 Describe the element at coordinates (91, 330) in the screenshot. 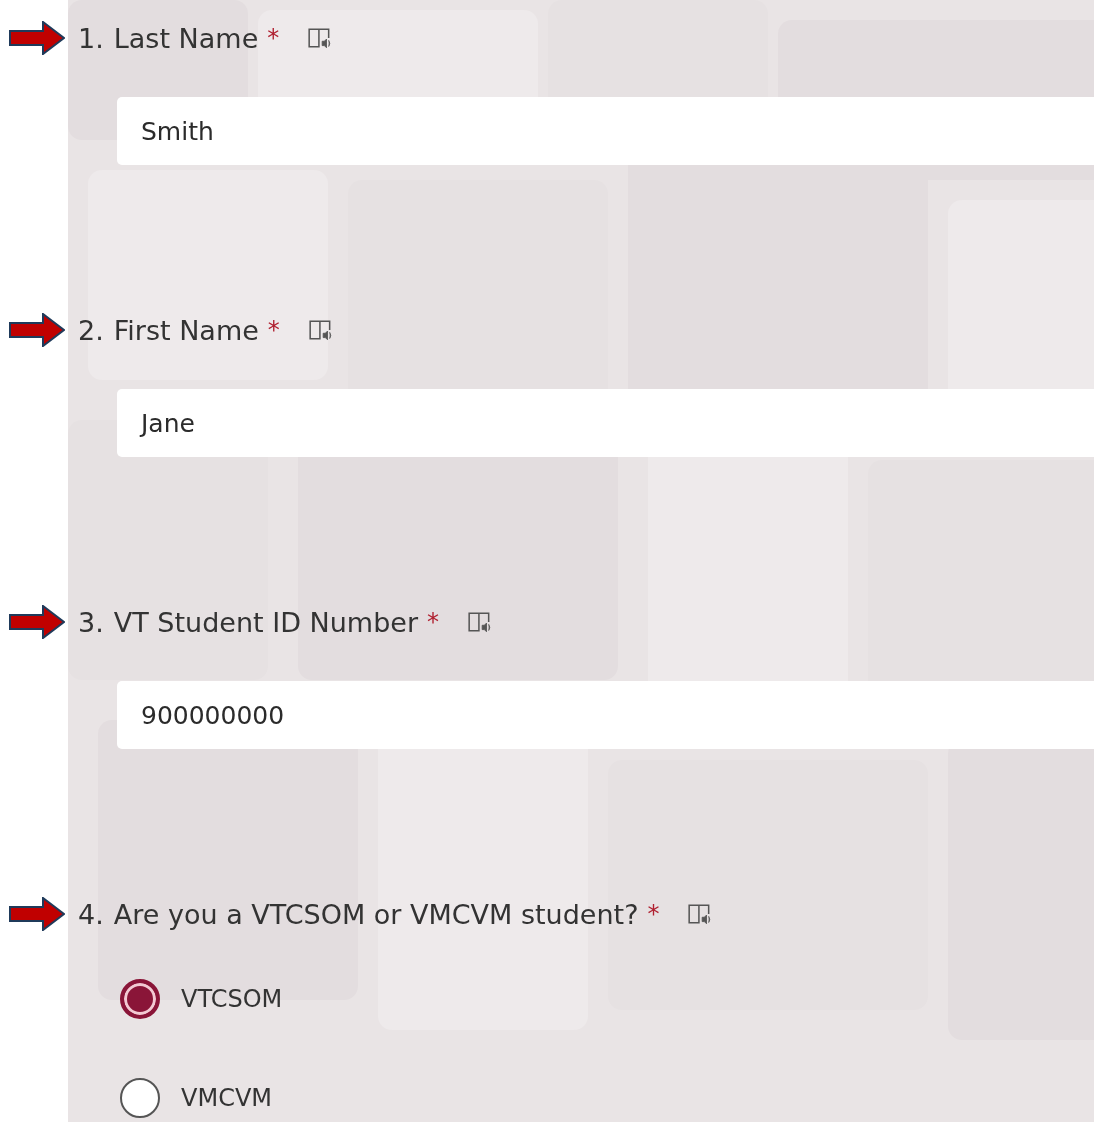

I see `question-number: 2.` at that location.